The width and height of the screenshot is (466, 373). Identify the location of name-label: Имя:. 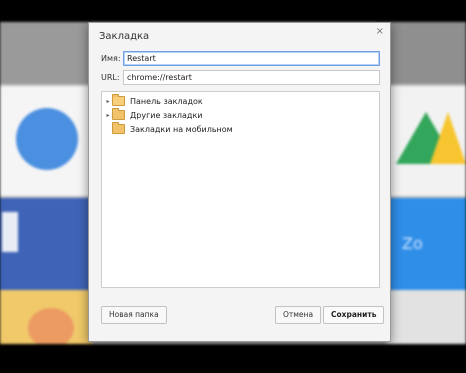
(111, 58).